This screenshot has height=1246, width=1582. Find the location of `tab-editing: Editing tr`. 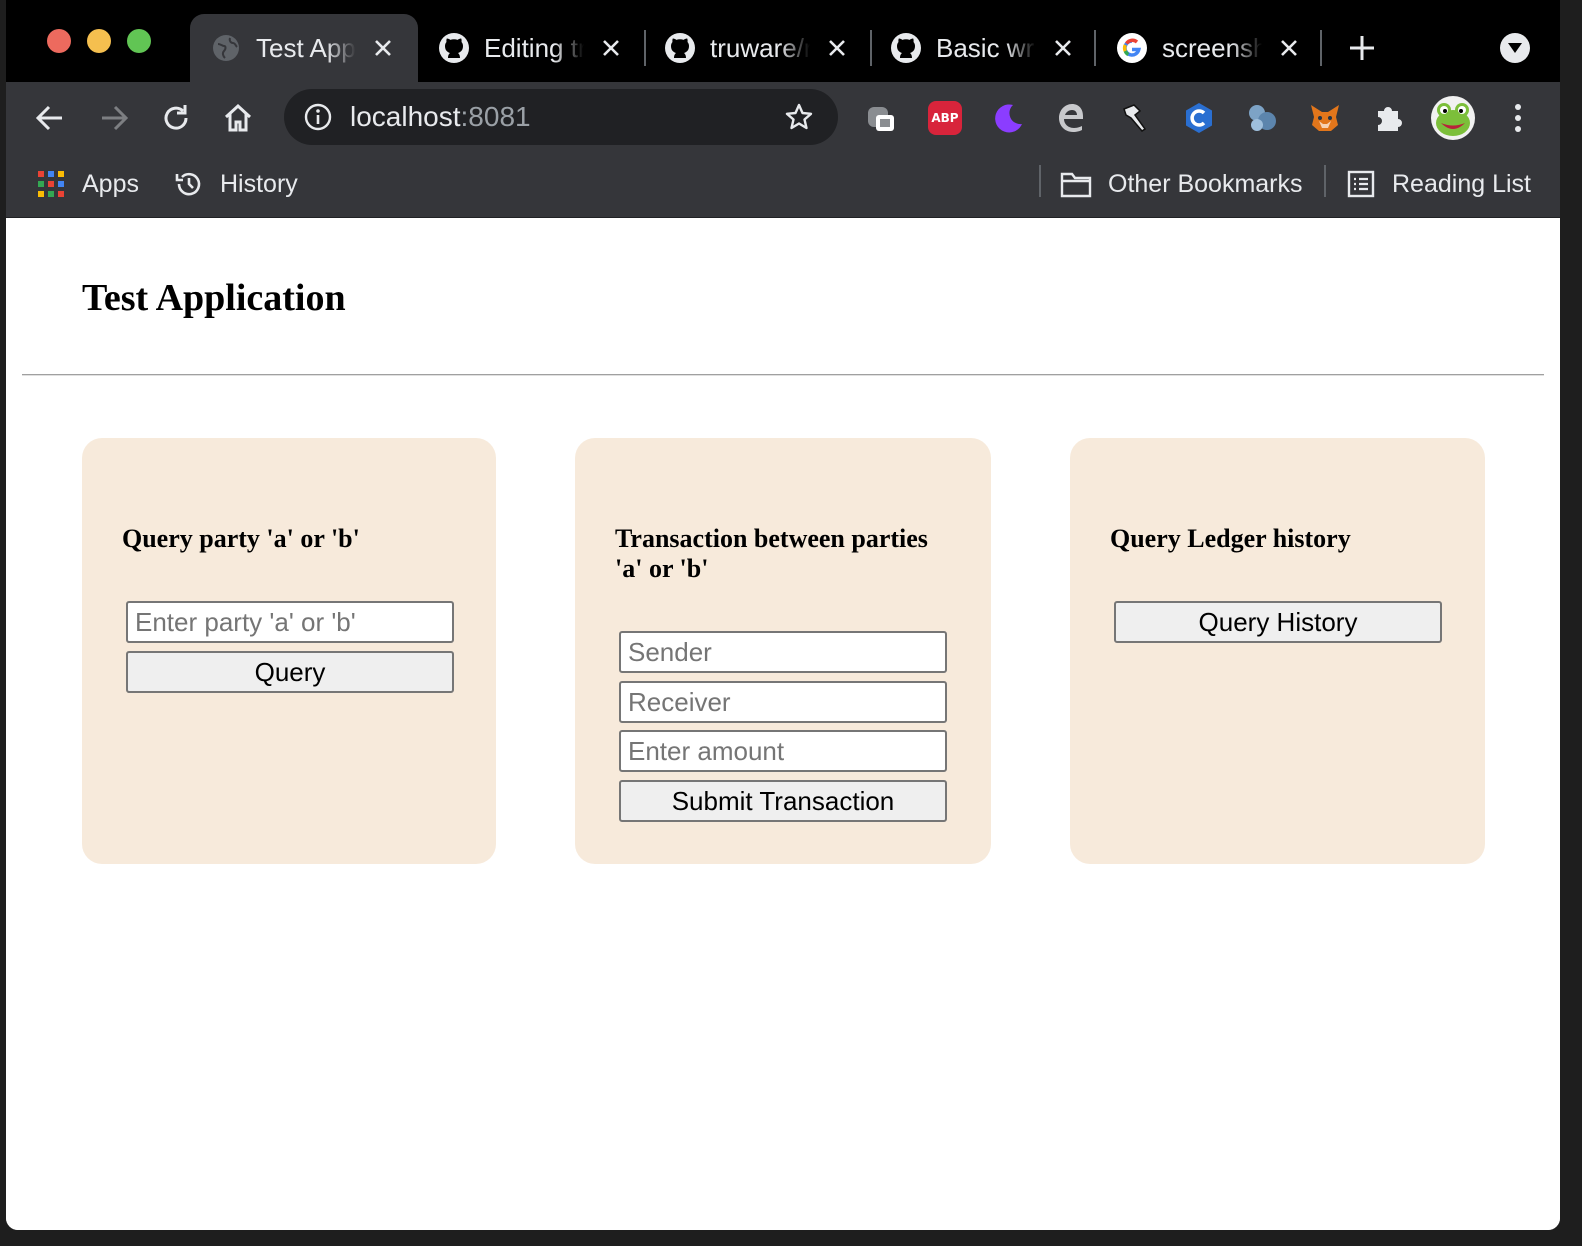

tab-editing: Editing tr is located at coordinates (532, 48).